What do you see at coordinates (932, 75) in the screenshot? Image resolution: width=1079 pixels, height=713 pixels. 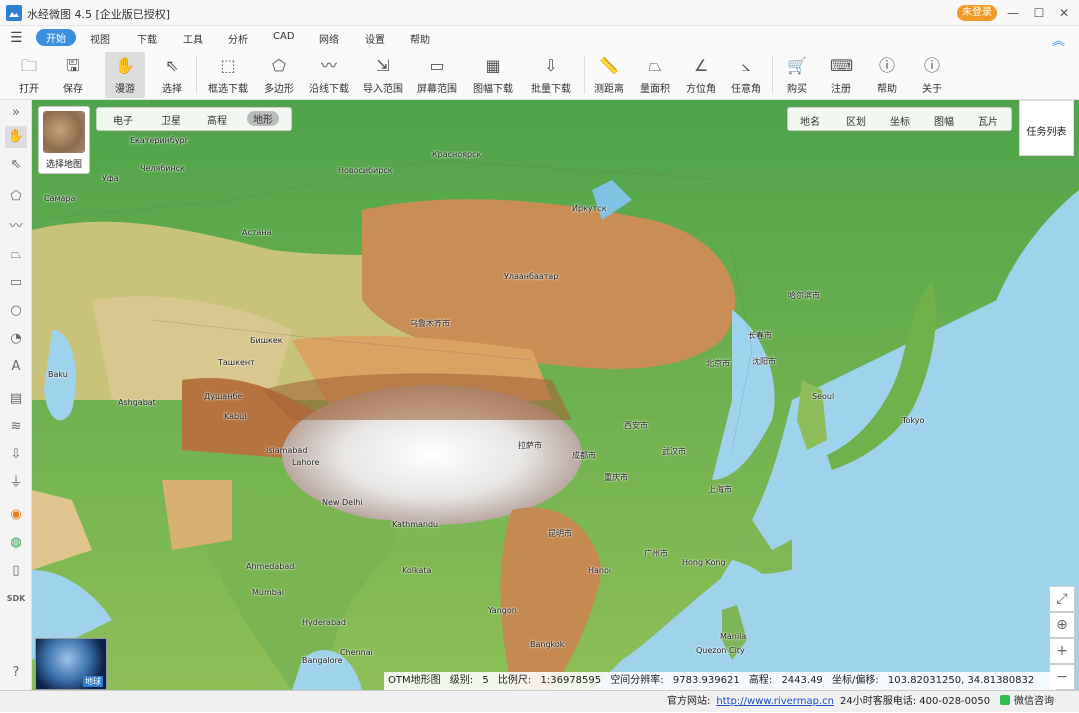 I see `about-button: ⓘ 关于` at bounding box center [932, 75].